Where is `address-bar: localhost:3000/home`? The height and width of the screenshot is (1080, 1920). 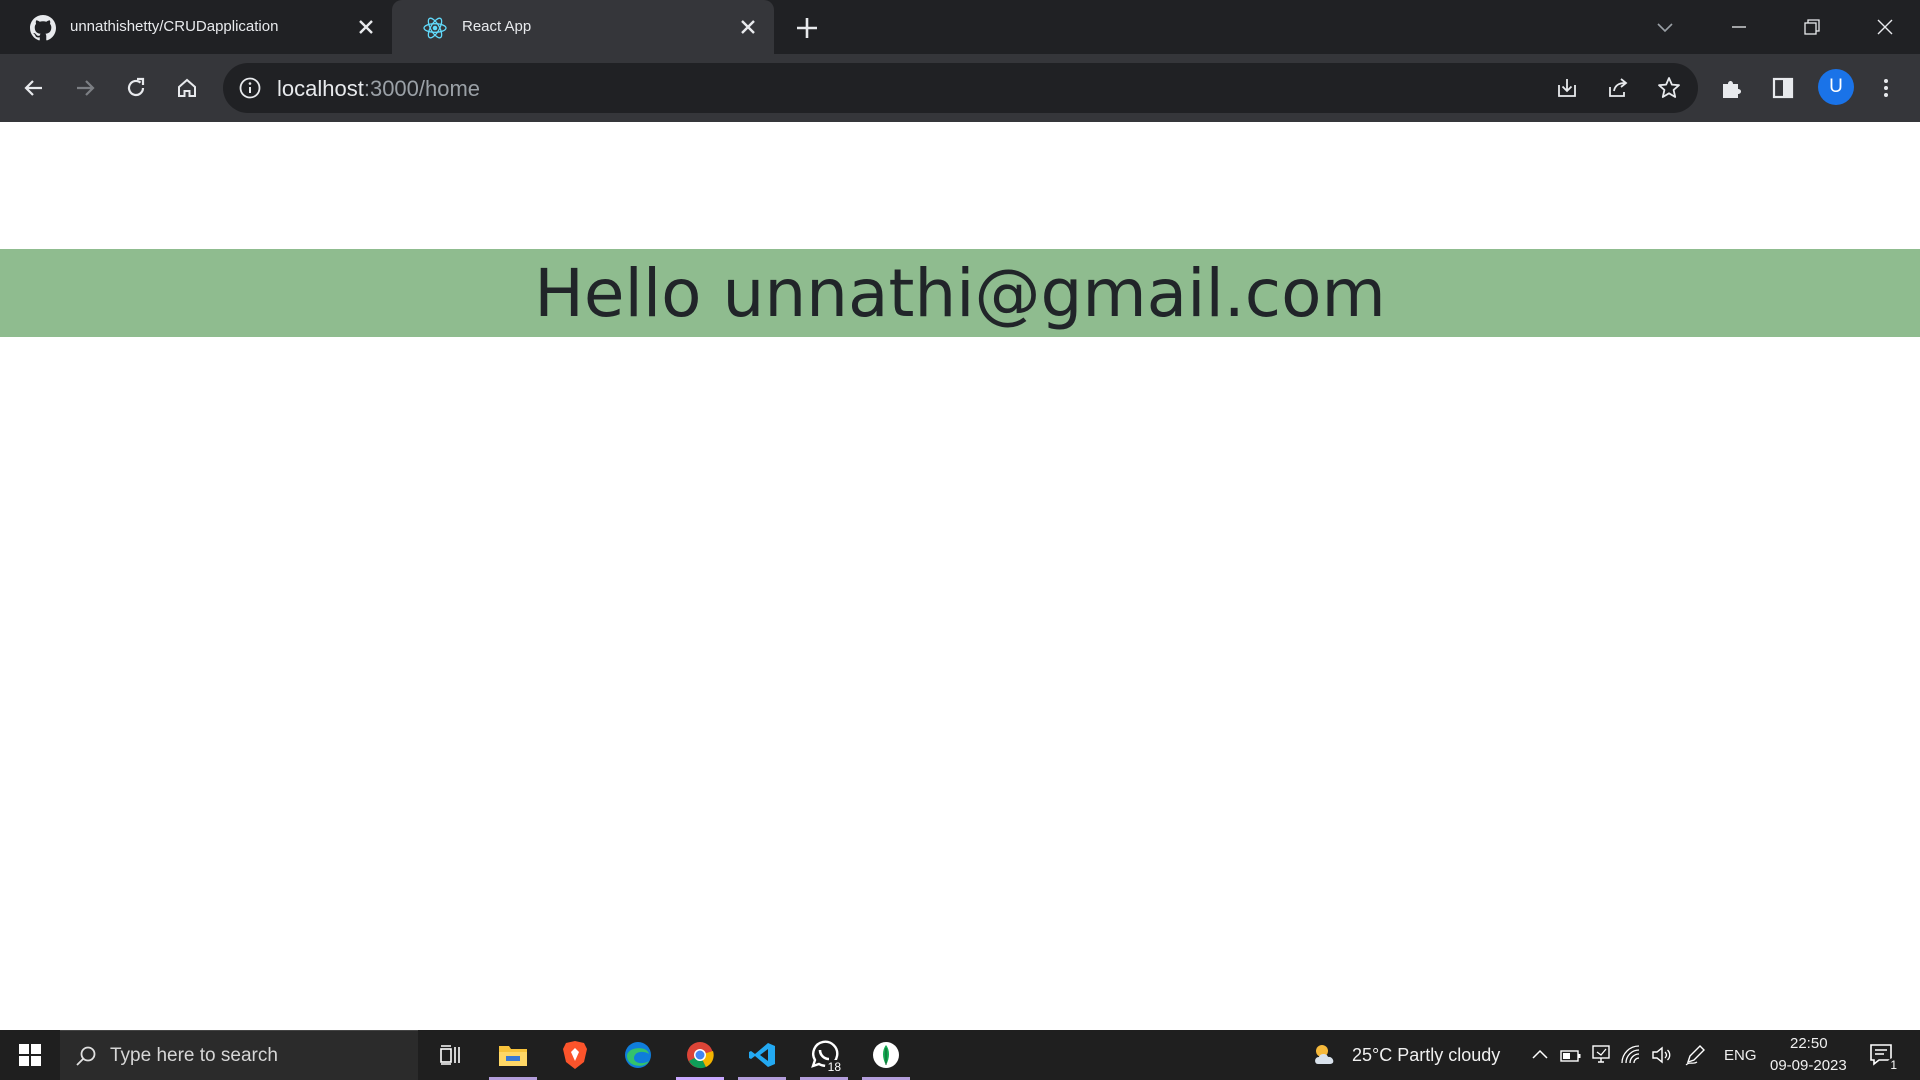 address-bar: localhost:3000/home is located at coordinates (960, 88).